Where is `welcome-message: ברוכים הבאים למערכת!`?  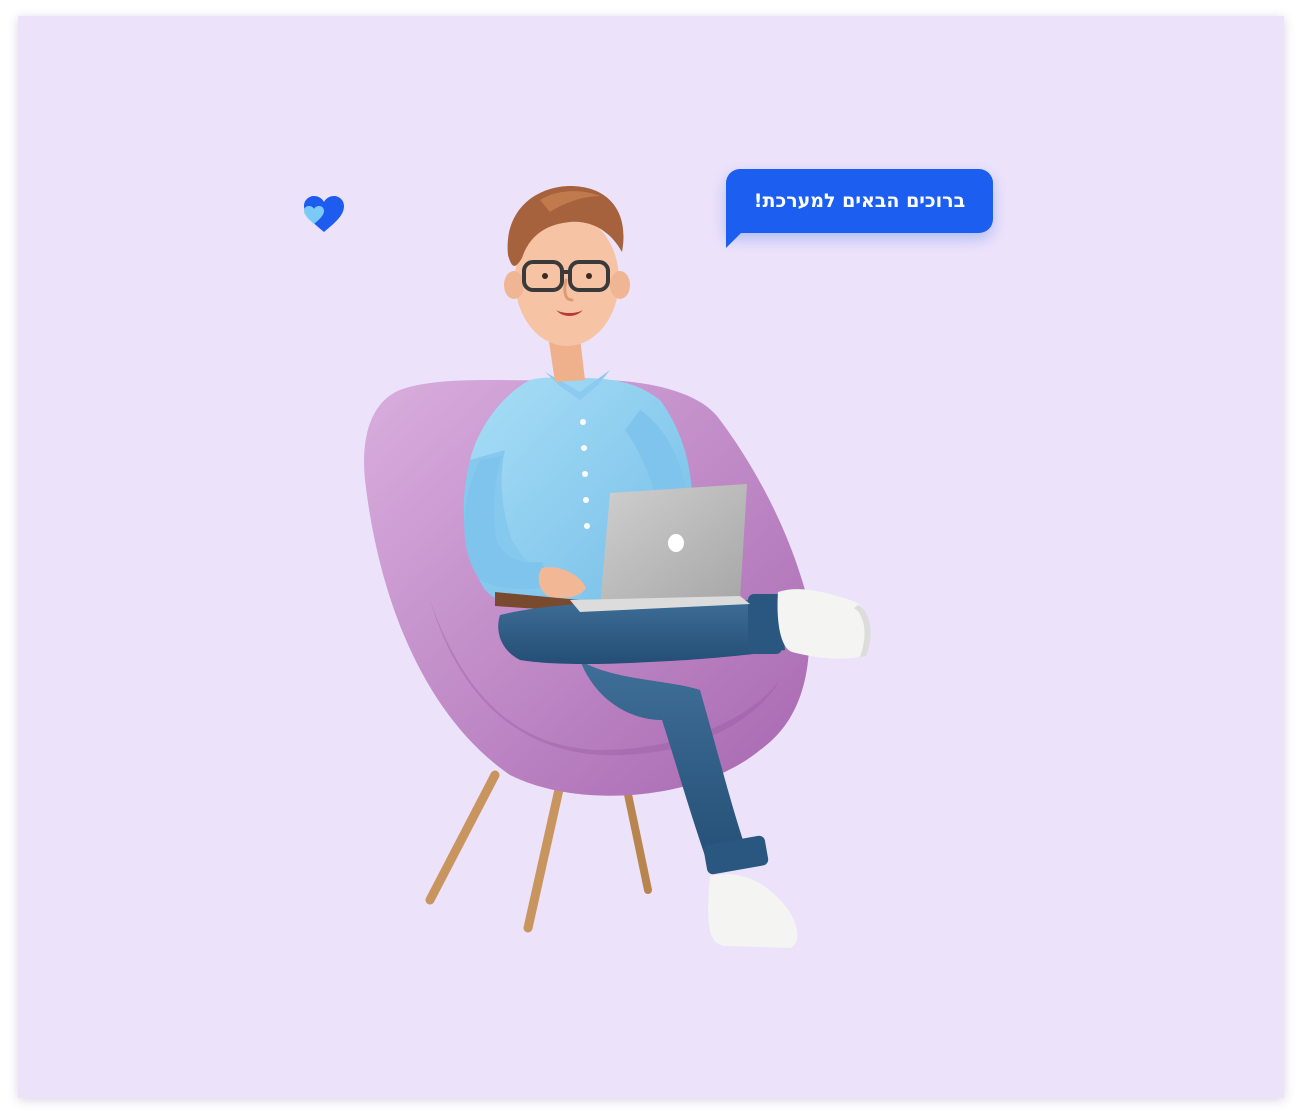
welcome-message: ברוכים הבאים למערכת! is located at coordinates (859, 201).